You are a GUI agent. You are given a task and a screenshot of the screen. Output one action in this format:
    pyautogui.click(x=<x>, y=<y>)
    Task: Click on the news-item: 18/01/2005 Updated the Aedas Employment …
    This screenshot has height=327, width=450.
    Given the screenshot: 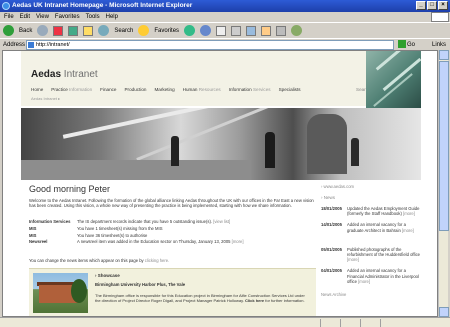 What is the action you would take?
    pyautogui.click(x=371, y=211)
    